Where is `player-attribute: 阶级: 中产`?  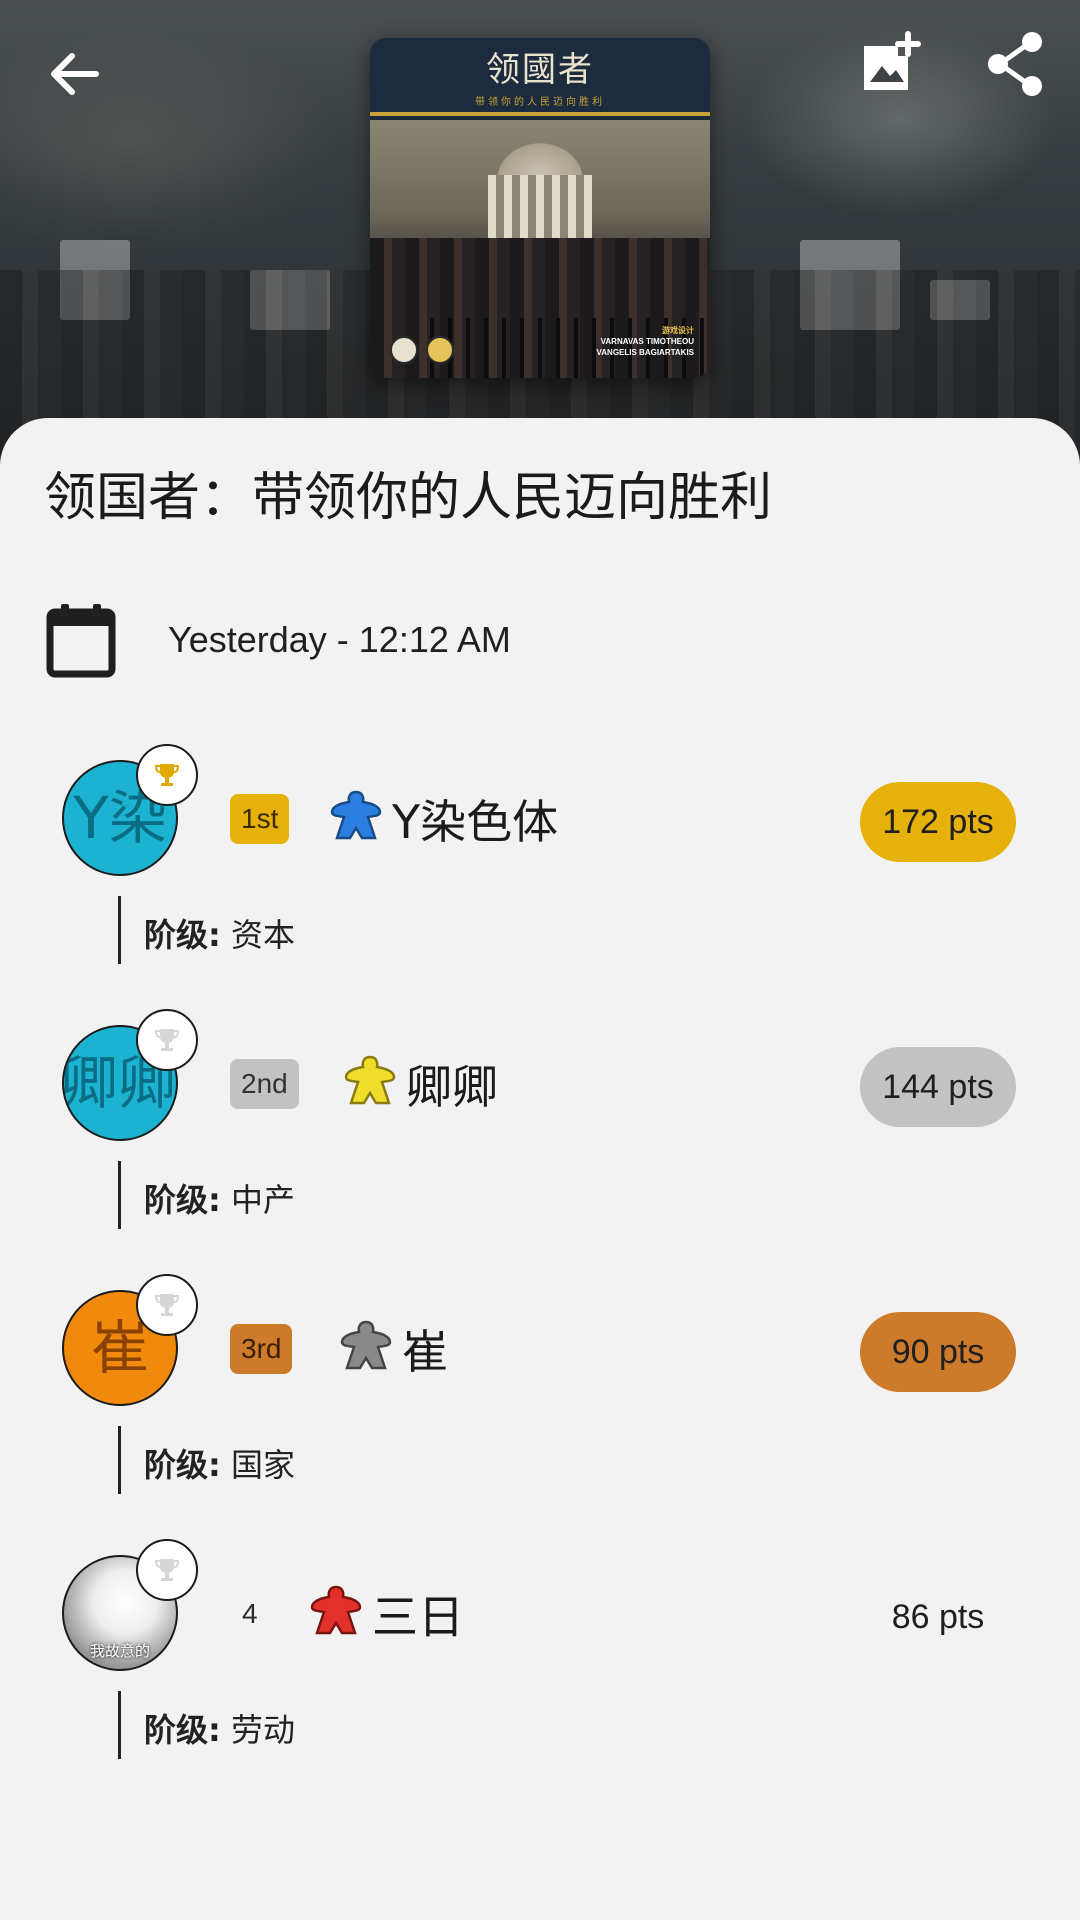 player-attribute: 阶级: 中产 is located at coordinates (219, 1198).